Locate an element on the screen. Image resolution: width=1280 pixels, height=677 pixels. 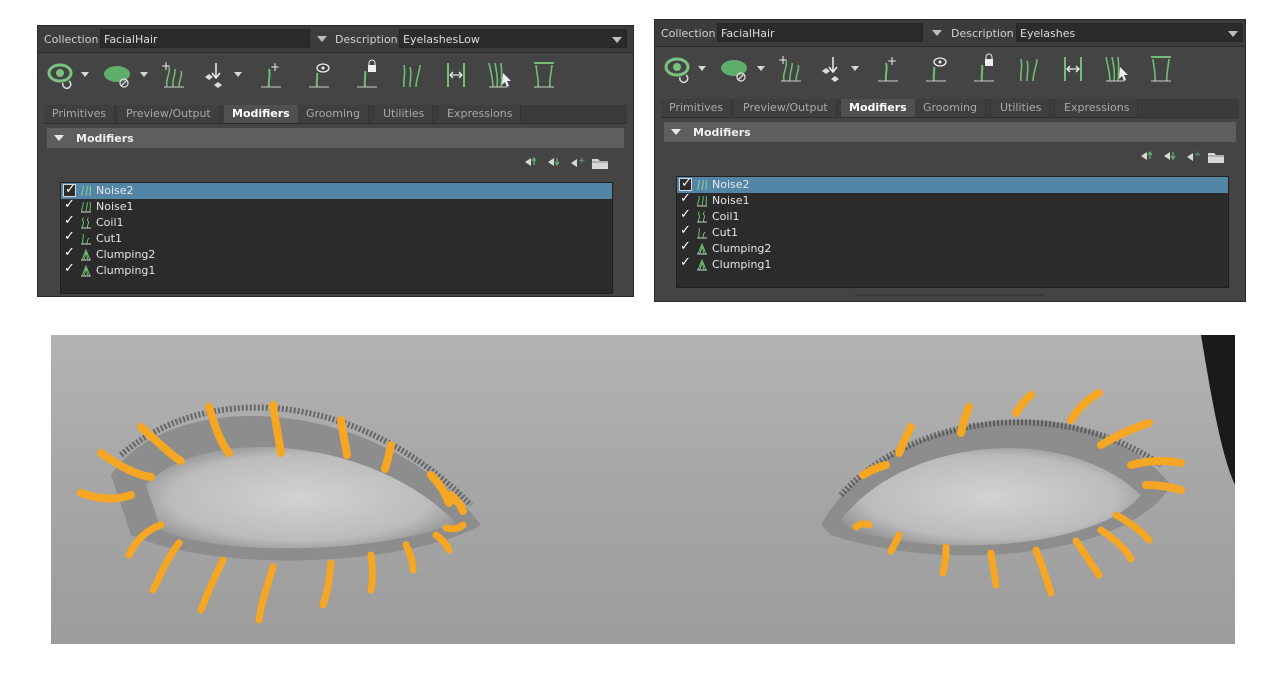
toolbar: + + is located at coordinates (950, 70).